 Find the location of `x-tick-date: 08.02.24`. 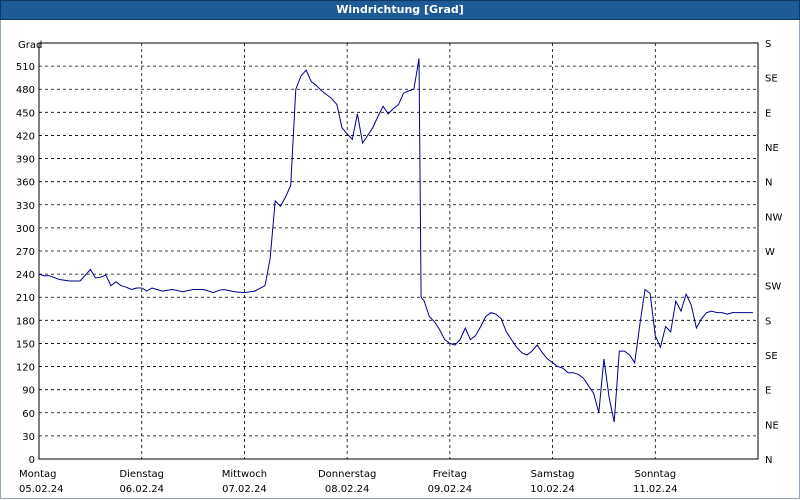

x-tick-date: 08.02.24 is located at coordinates (347, 489).